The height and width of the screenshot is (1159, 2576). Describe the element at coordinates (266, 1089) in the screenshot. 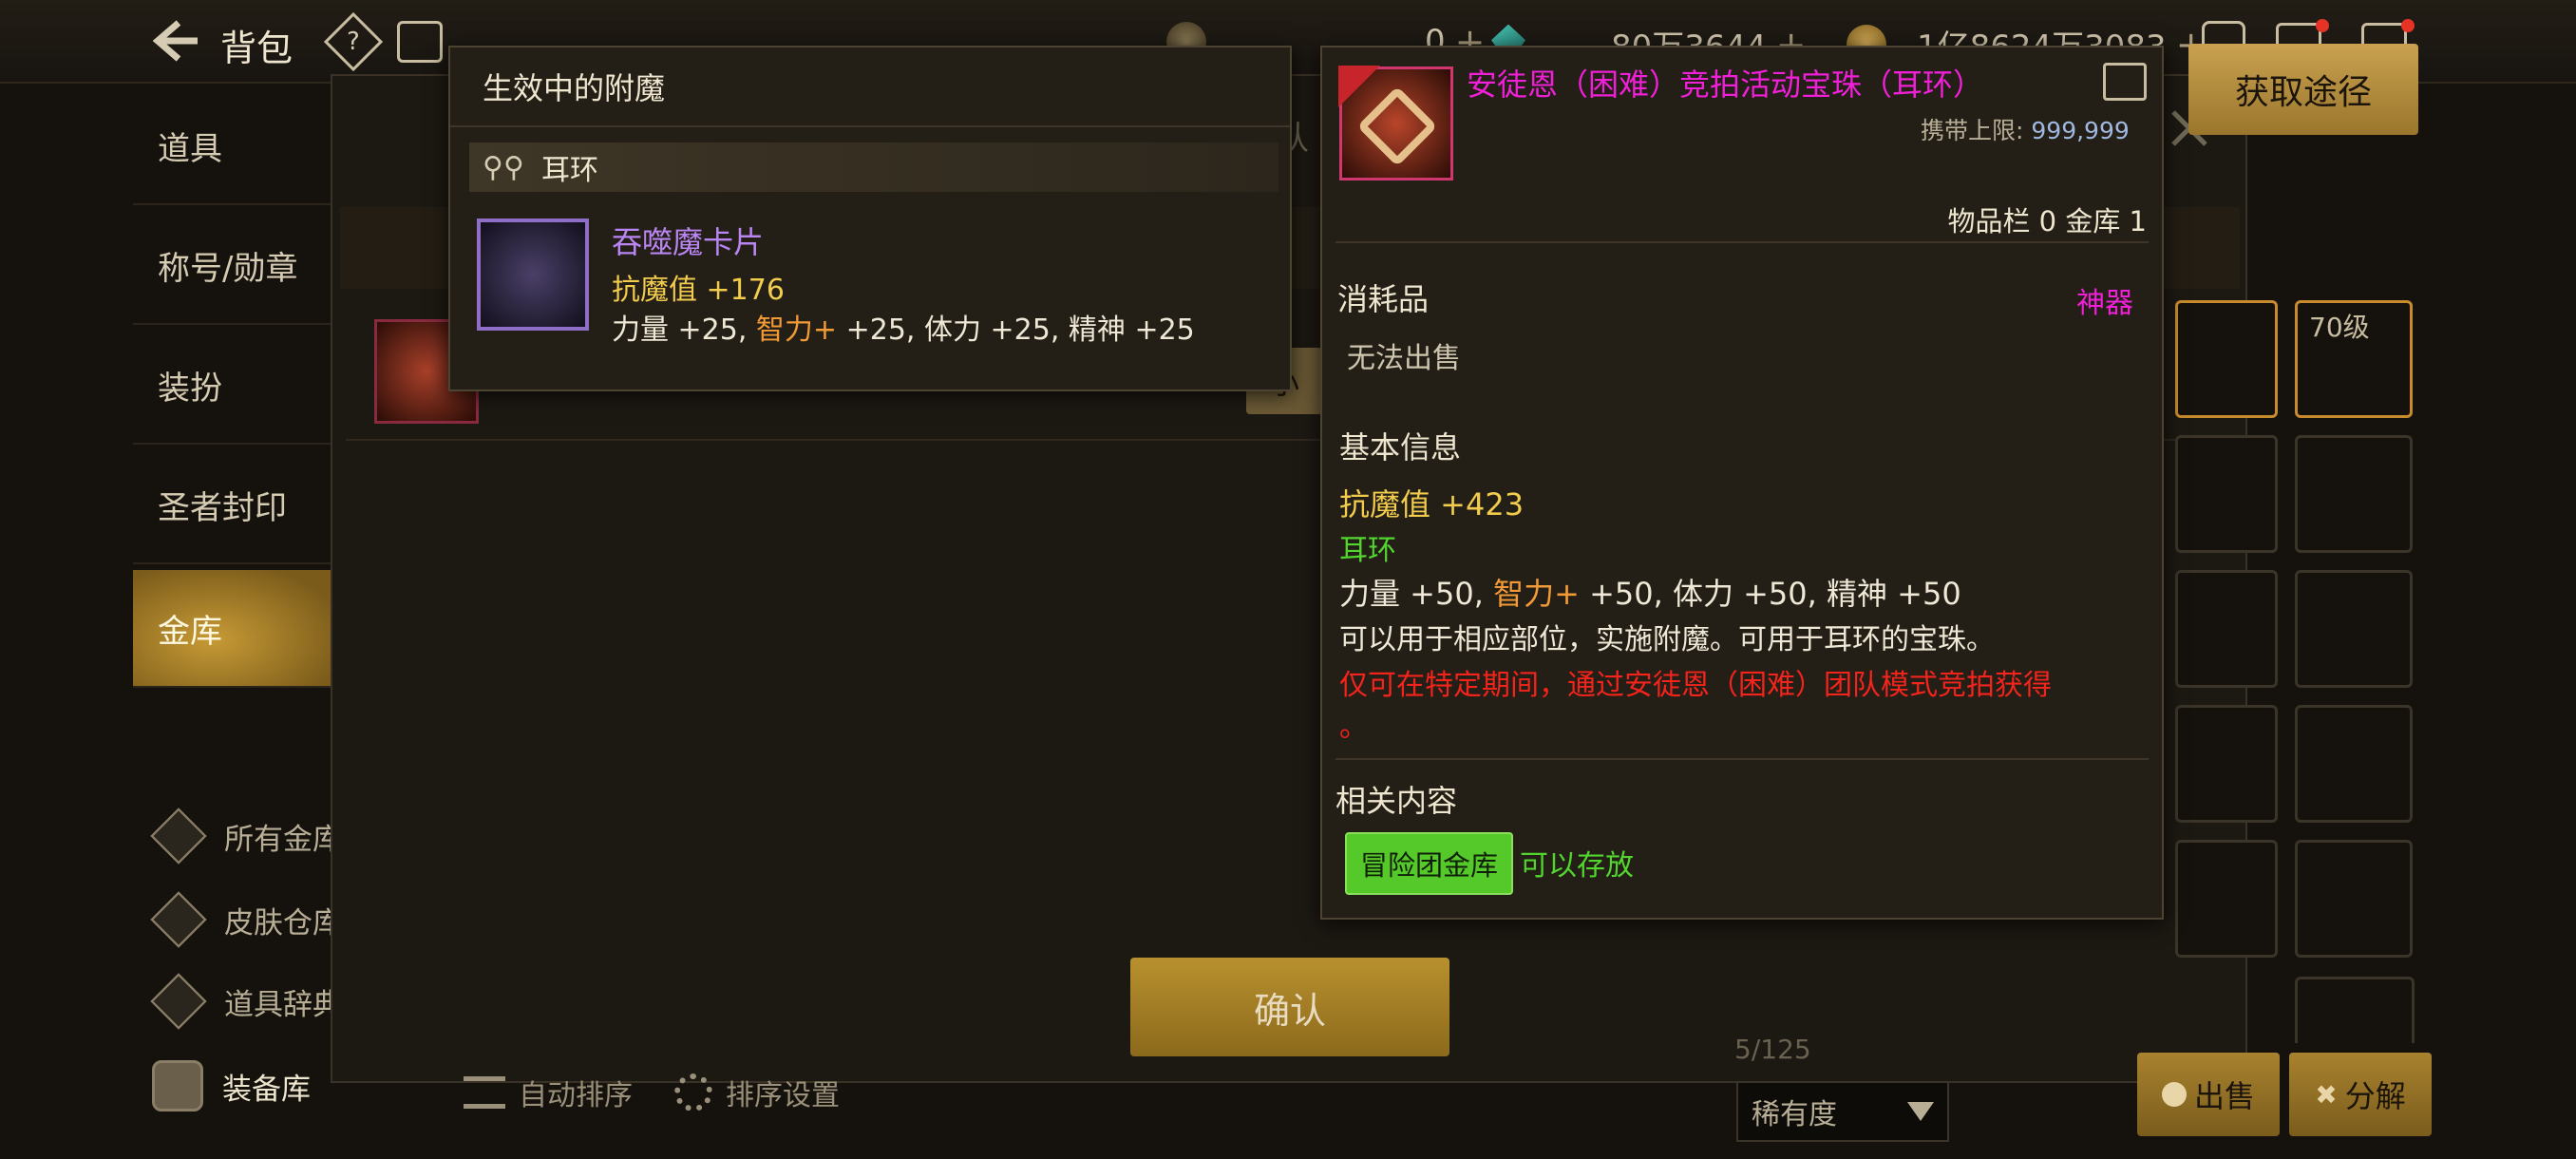

I see `subnav-equipment-storage-label: 装备库` at that location.